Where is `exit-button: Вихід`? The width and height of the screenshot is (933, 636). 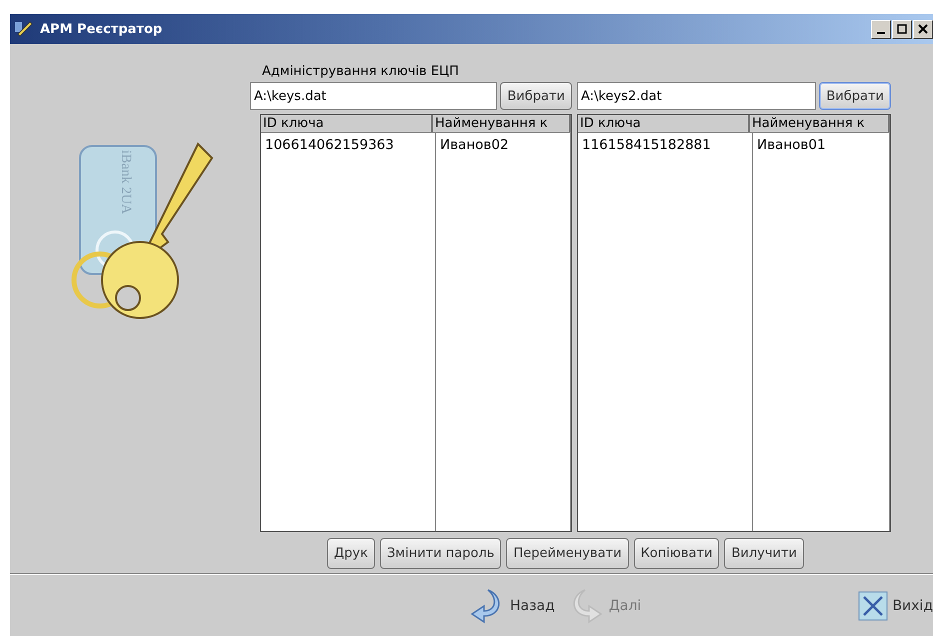 exit-button: Вихід is located at coordinates (895, 605).